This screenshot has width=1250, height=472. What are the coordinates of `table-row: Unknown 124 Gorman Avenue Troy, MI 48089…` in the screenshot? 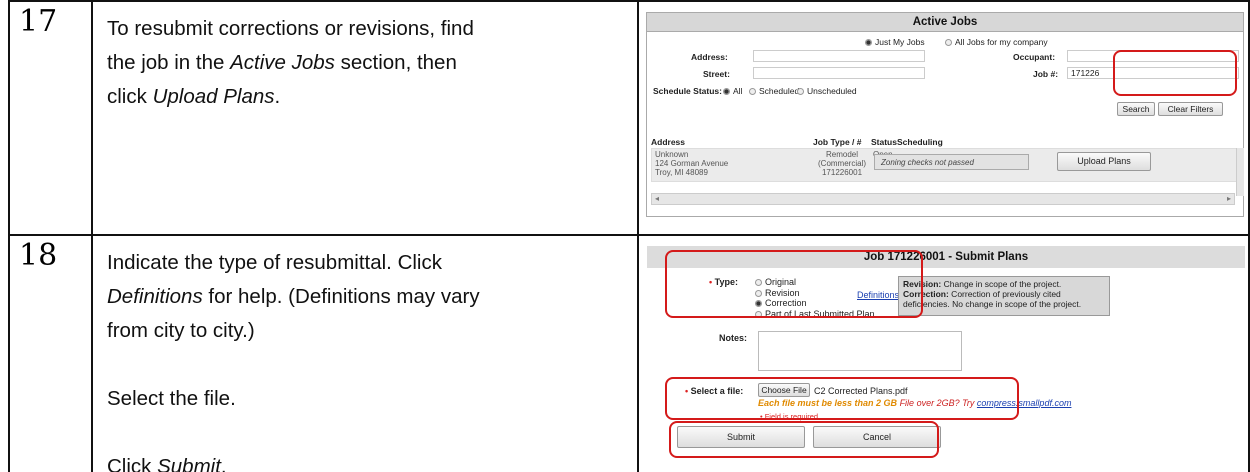 It's located at (945, 165).